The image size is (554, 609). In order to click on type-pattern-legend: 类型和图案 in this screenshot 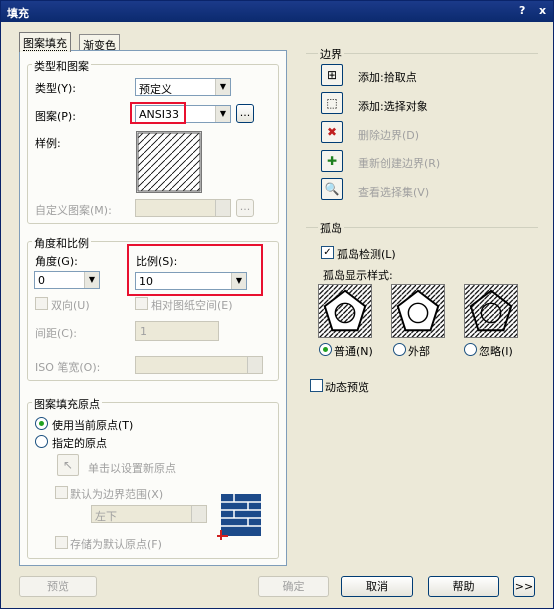, I will do `click(61, 66)`.